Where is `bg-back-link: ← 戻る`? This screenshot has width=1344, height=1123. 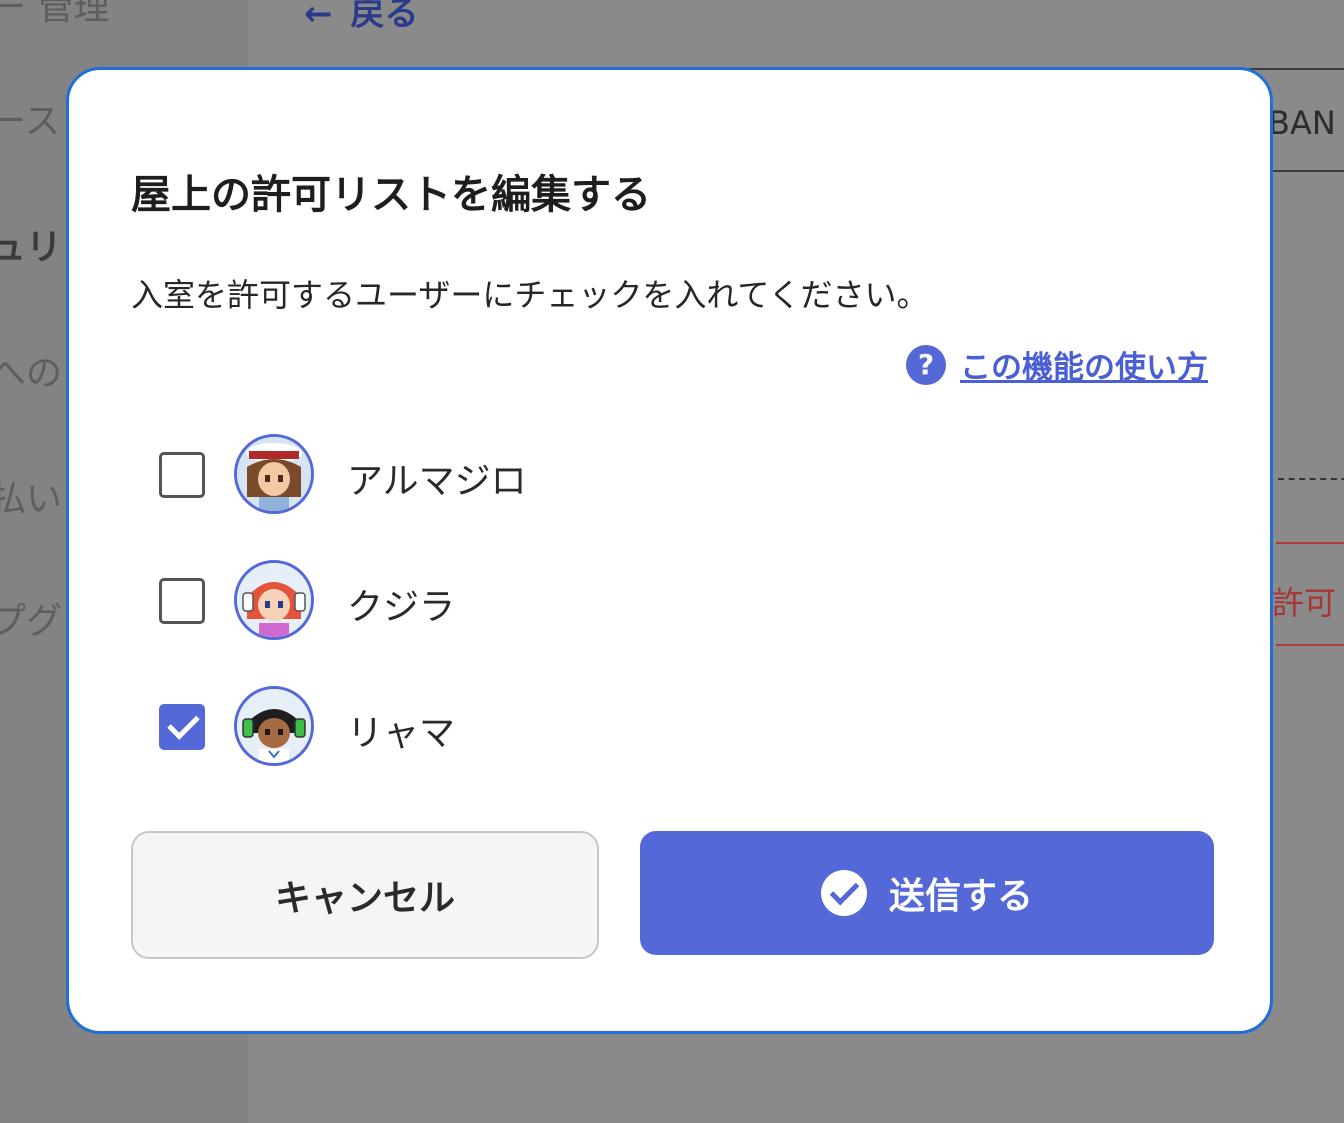 bg-back-link: ← 戻る is located at coordinates (361, 17).